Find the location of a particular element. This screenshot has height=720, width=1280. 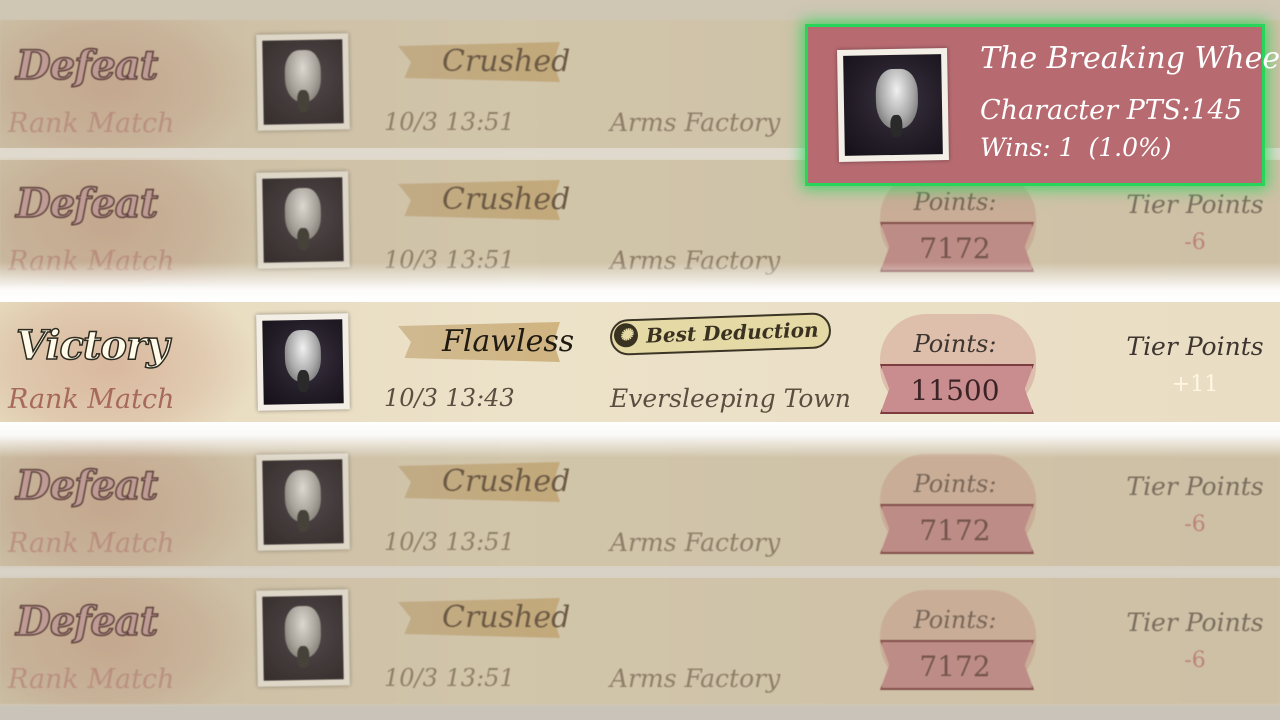

badge-label: Best Deduction is located at coordinates (732, 332).